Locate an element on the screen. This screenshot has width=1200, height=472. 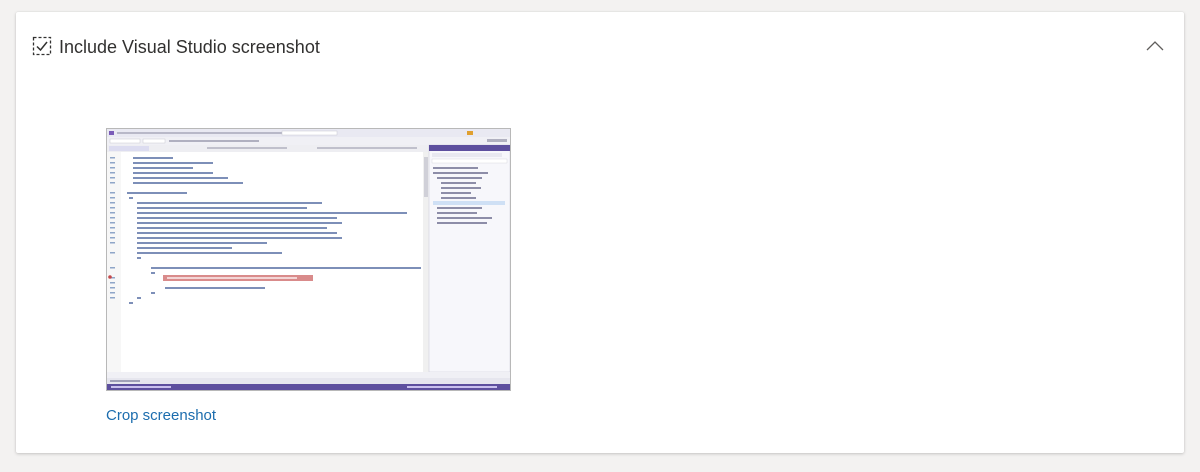
crop-screenshot-link: Crop screenshot is located at coordinates (161, 415).